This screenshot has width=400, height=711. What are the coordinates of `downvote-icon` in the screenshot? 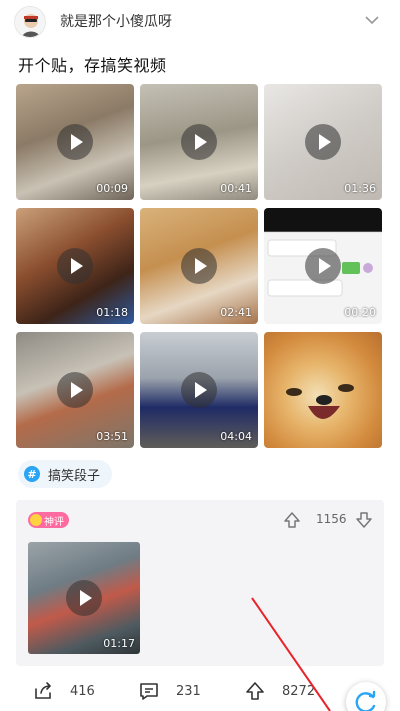 It's located at (364, 520).